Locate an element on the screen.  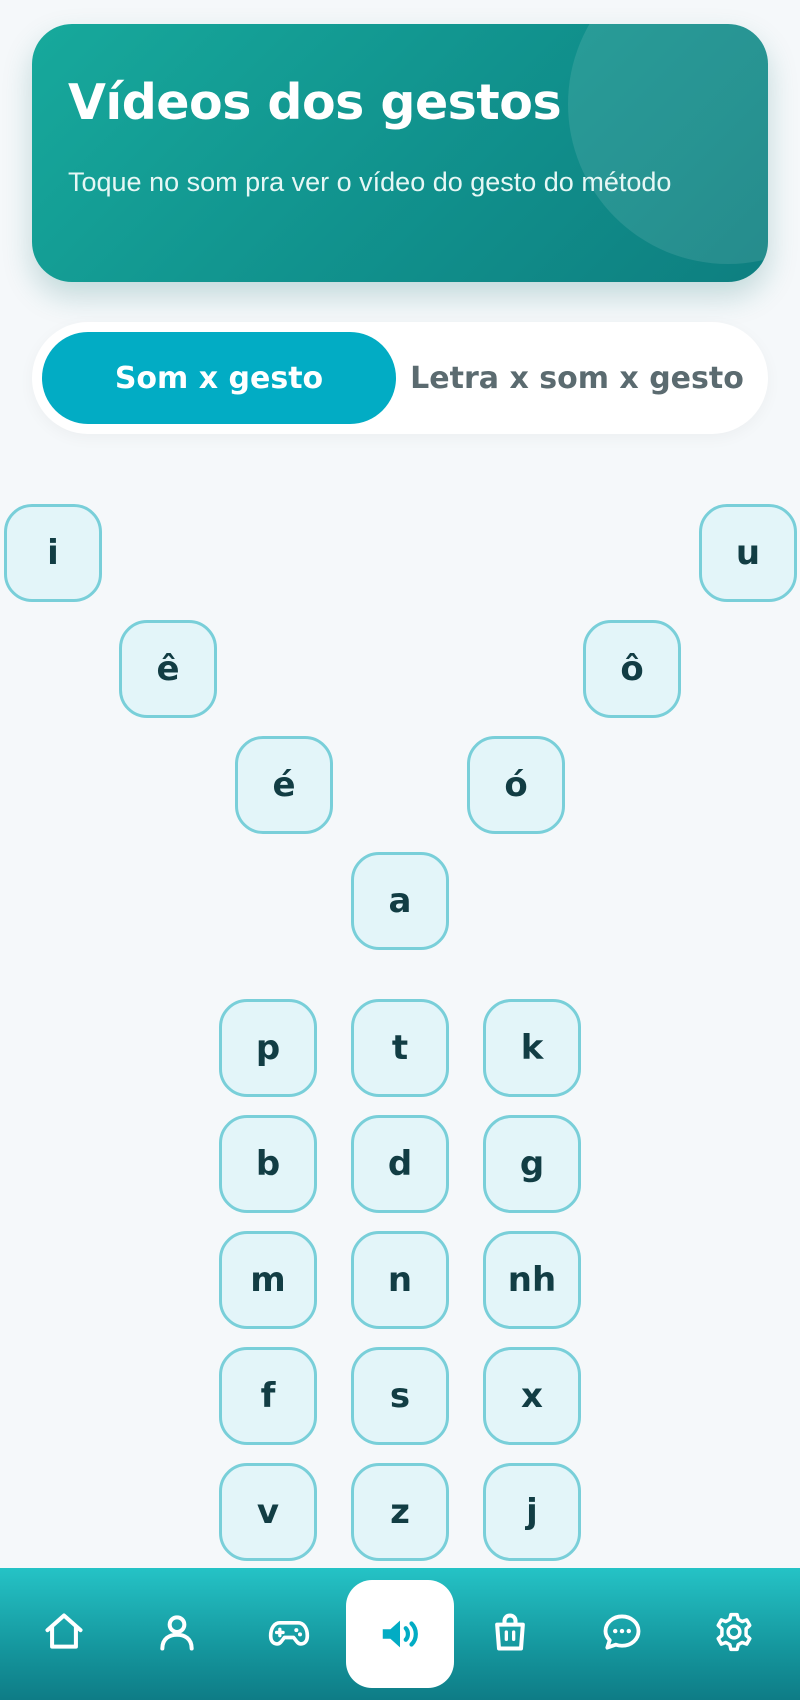
sound-key-j: j is located at coordinates (532, 1512).